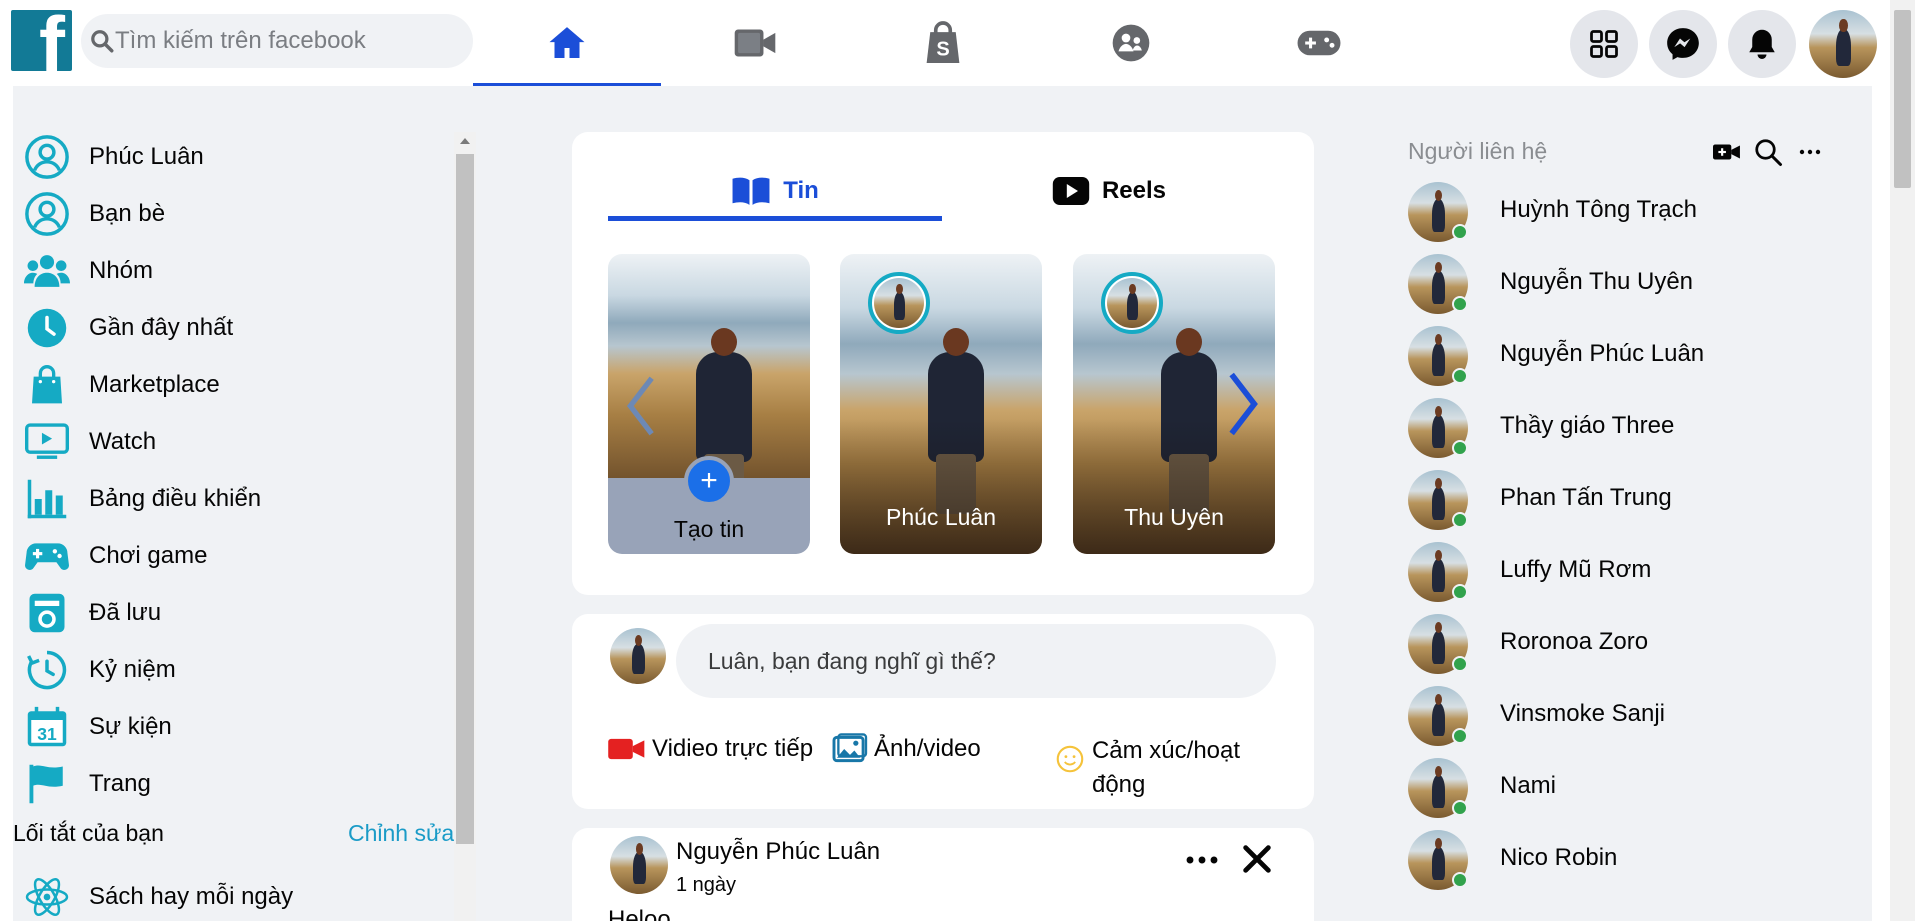  Describe the element at coordinates (1243, 404) in the screenshot. I see `chevron-right-icon` at that location.